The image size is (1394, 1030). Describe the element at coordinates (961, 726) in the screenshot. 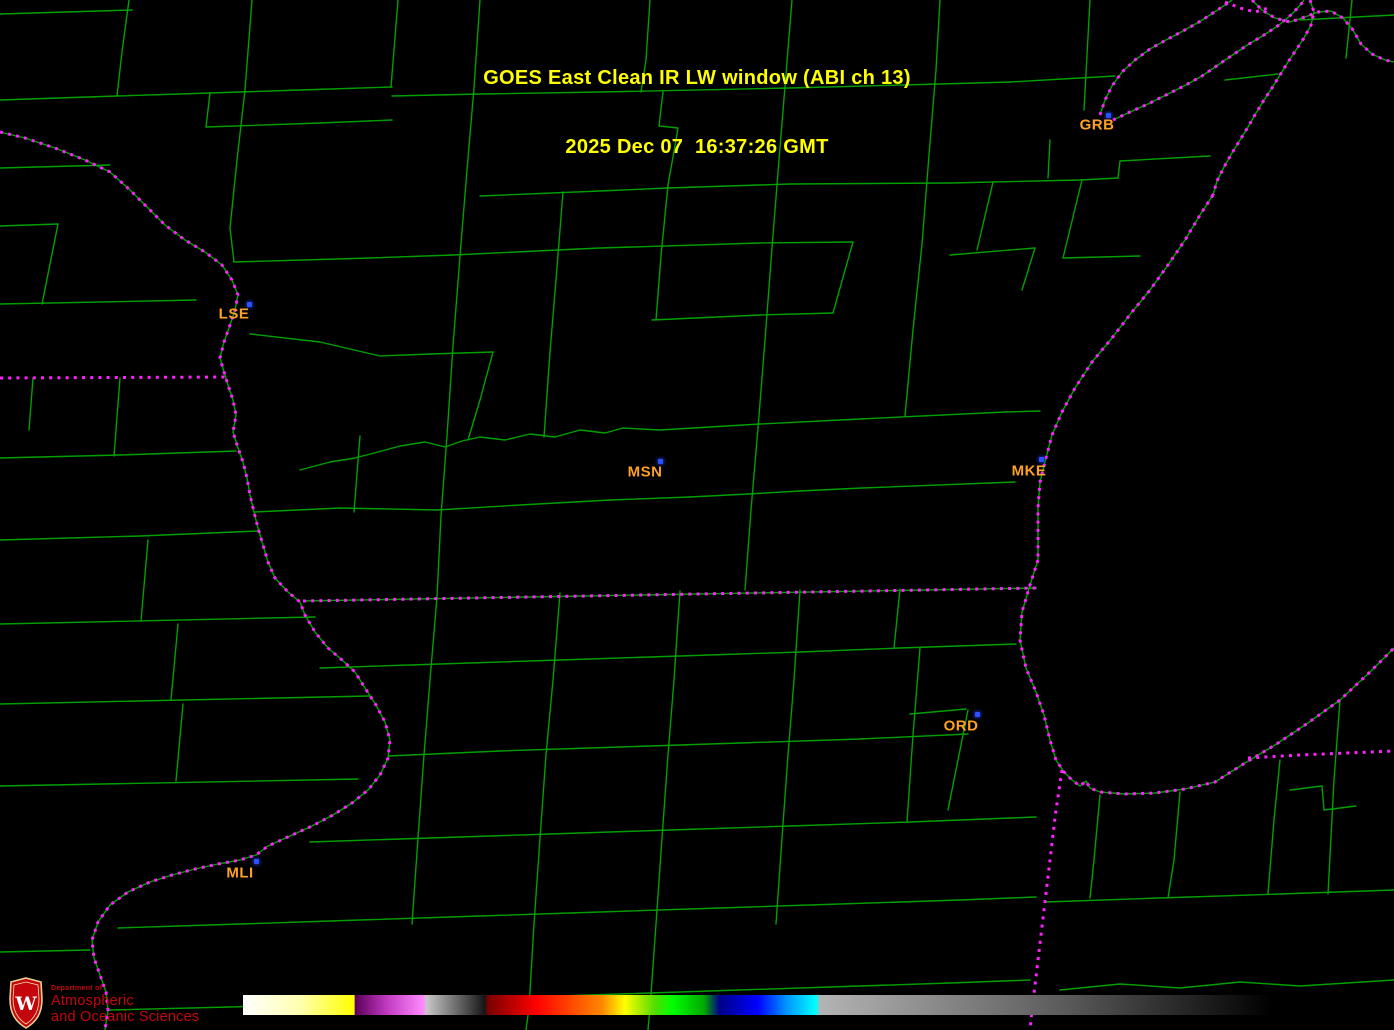

I see `station-label: ORD` at that location.